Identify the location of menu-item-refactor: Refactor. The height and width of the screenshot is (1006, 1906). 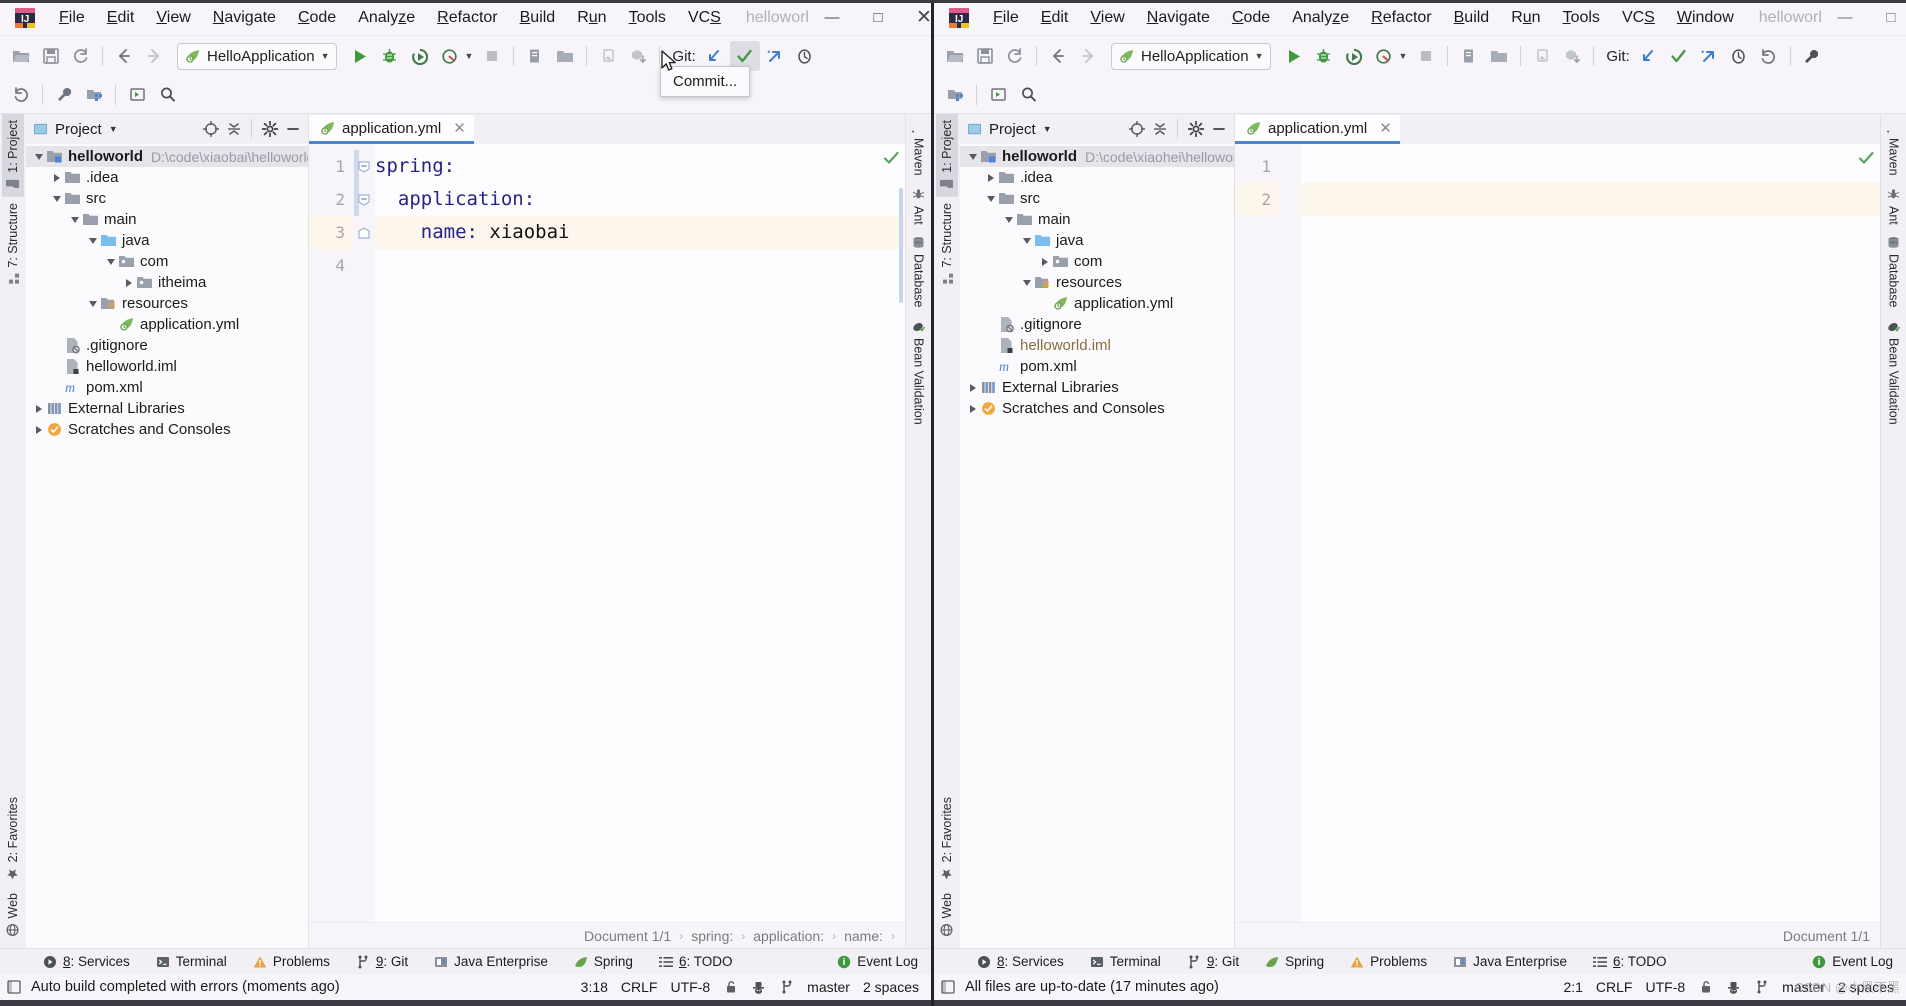
(1401, 18).